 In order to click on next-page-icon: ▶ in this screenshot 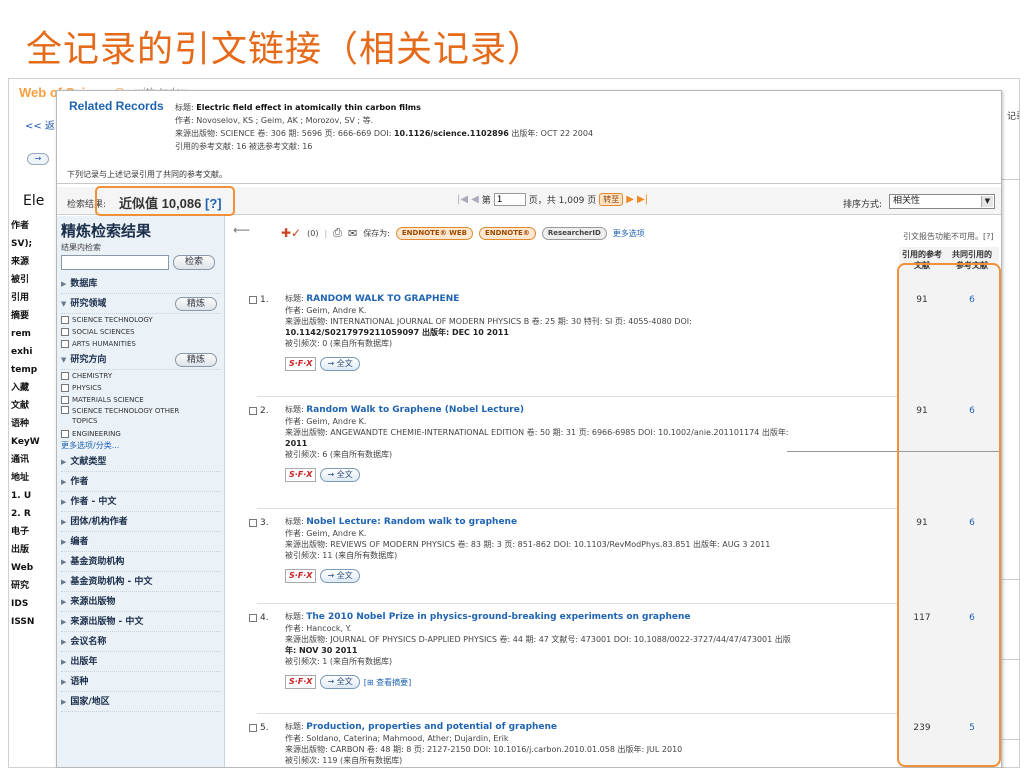, I will do `click(630, 199)`.